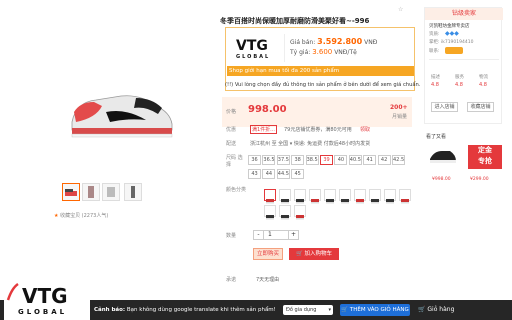 The image size is (512, 320). What do you see at coordinates (457, 42) in the screenshot?
I see `merchant-value: ik7190194410` at bounding box center [457, 42].